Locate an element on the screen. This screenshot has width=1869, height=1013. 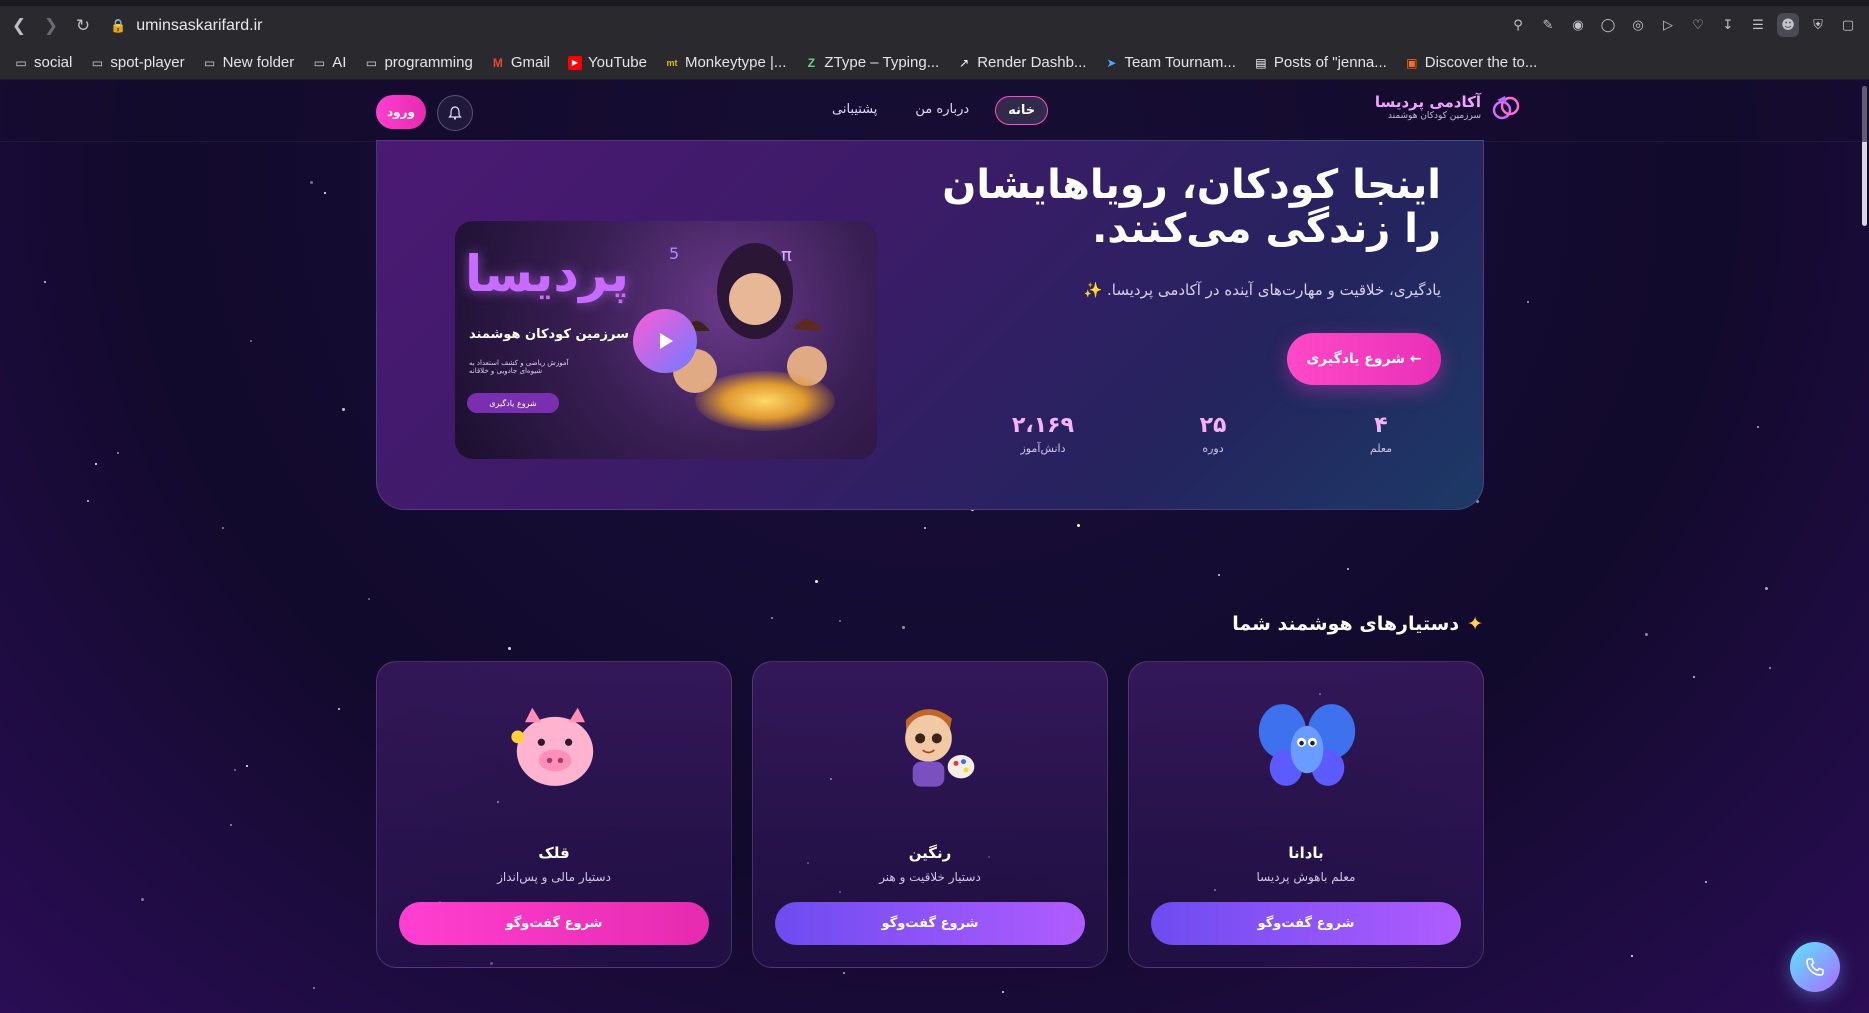
folder-icon: ▭ is located at coordinates (209, 62).